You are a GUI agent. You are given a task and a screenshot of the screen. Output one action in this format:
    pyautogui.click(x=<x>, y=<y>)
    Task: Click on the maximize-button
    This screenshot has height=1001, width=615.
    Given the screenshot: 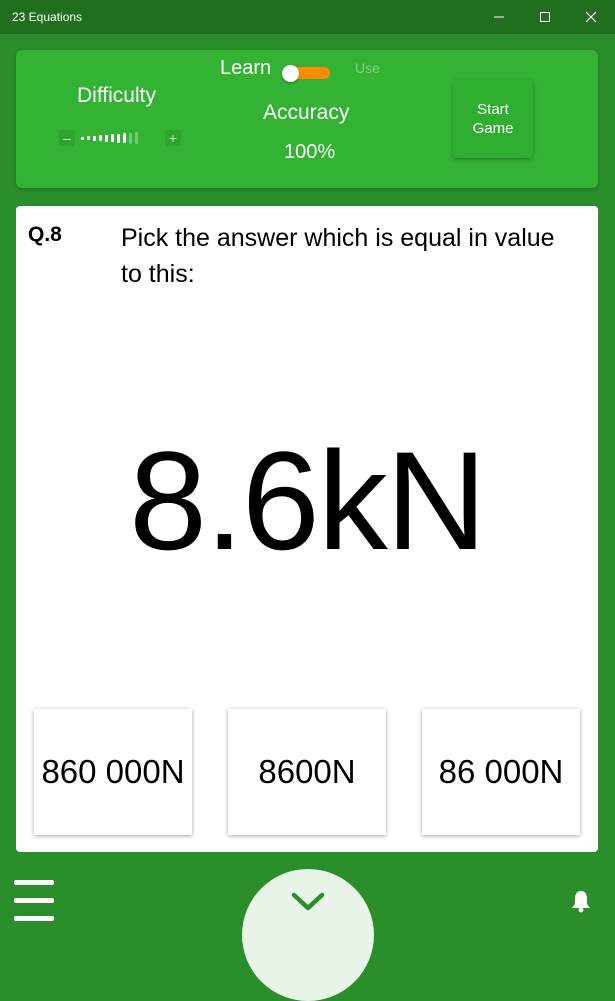 What is the action you would take?
    pyautogui.click(x=545, y=17)
    